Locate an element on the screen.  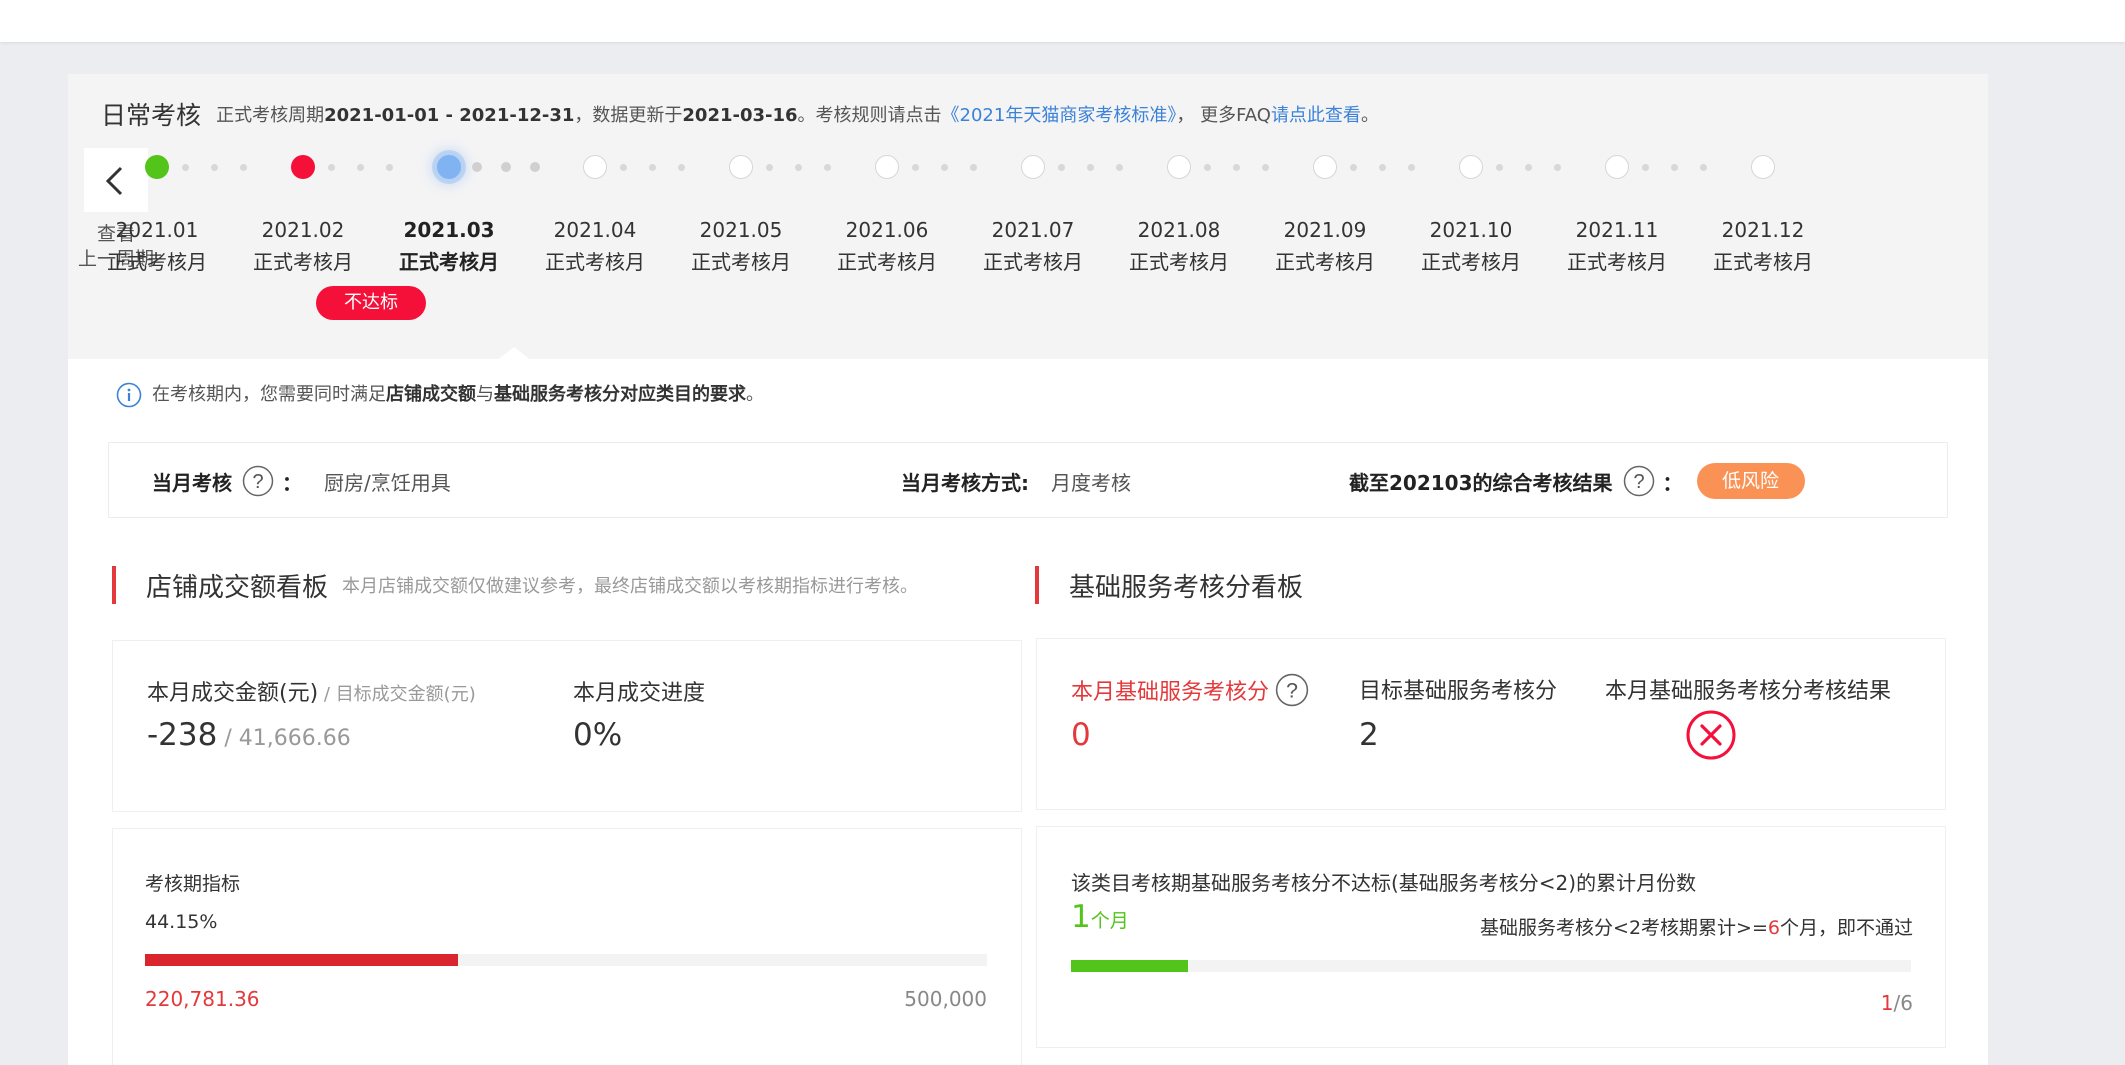
period-target-label: 考核期指标 is located at coordinates (193, 884).